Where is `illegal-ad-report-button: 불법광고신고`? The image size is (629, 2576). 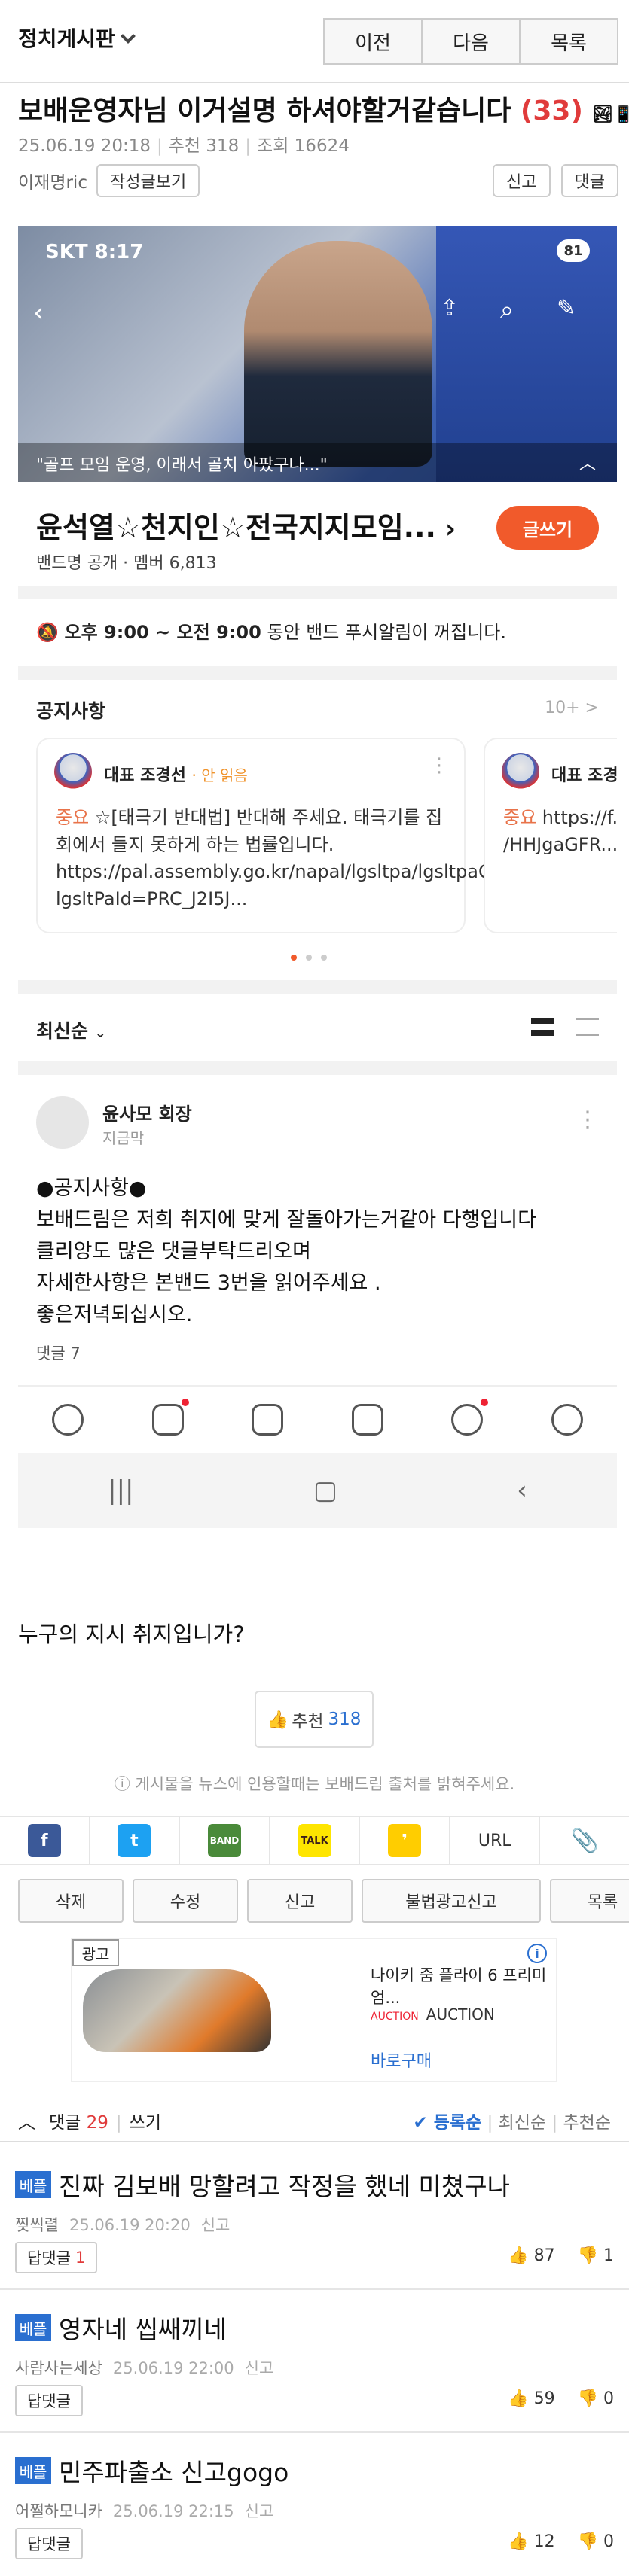
illegal-ad-report-button: 불법광고신고 is located at coordinates (452, 1901).